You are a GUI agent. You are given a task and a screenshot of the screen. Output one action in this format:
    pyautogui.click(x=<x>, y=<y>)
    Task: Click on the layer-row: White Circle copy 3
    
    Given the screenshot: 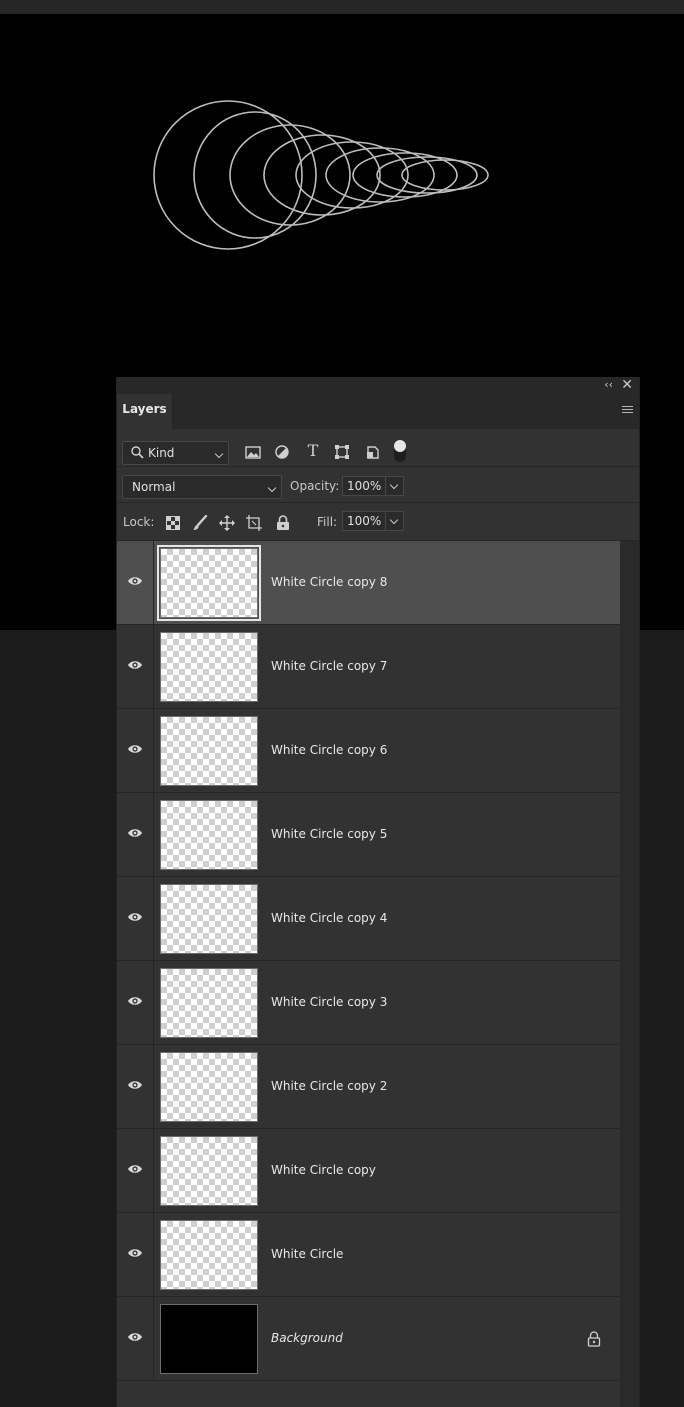 What is the action you would take?
    pyautogui.click(x=368, y=1003)
    